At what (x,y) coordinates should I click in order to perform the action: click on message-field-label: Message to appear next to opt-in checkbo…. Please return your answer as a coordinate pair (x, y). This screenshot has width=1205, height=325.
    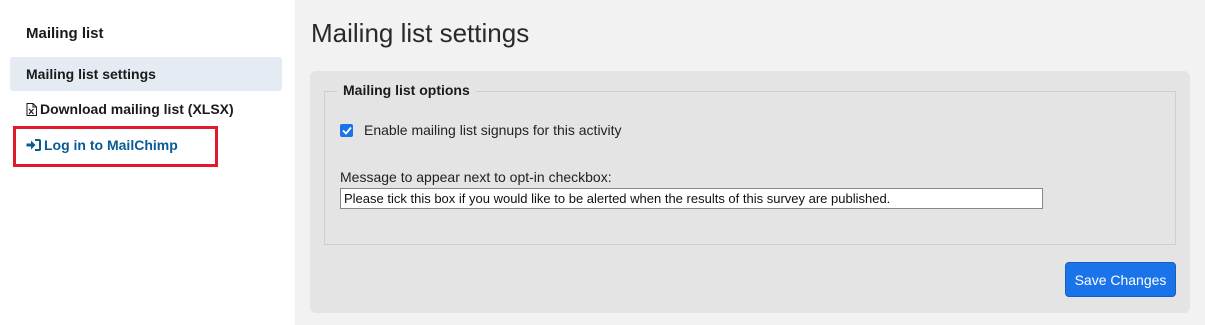
    Looking at the image, I should click on (476, 177).